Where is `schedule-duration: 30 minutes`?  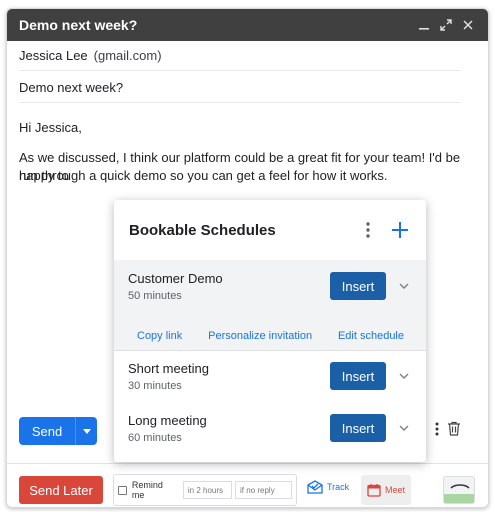 schedule-duration: 30 minutes is located at coordinates (155, 385).